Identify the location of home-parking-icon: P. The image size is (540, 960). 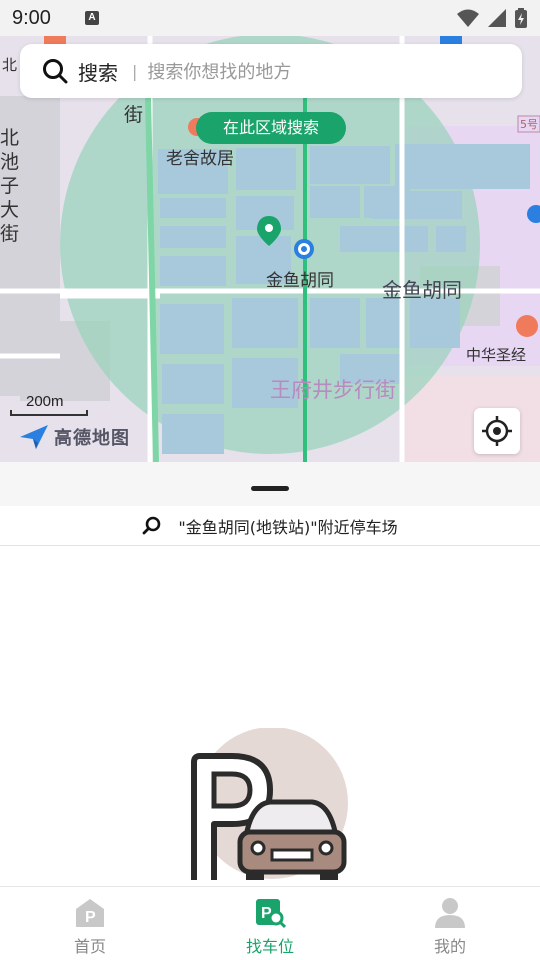
(90, 913).